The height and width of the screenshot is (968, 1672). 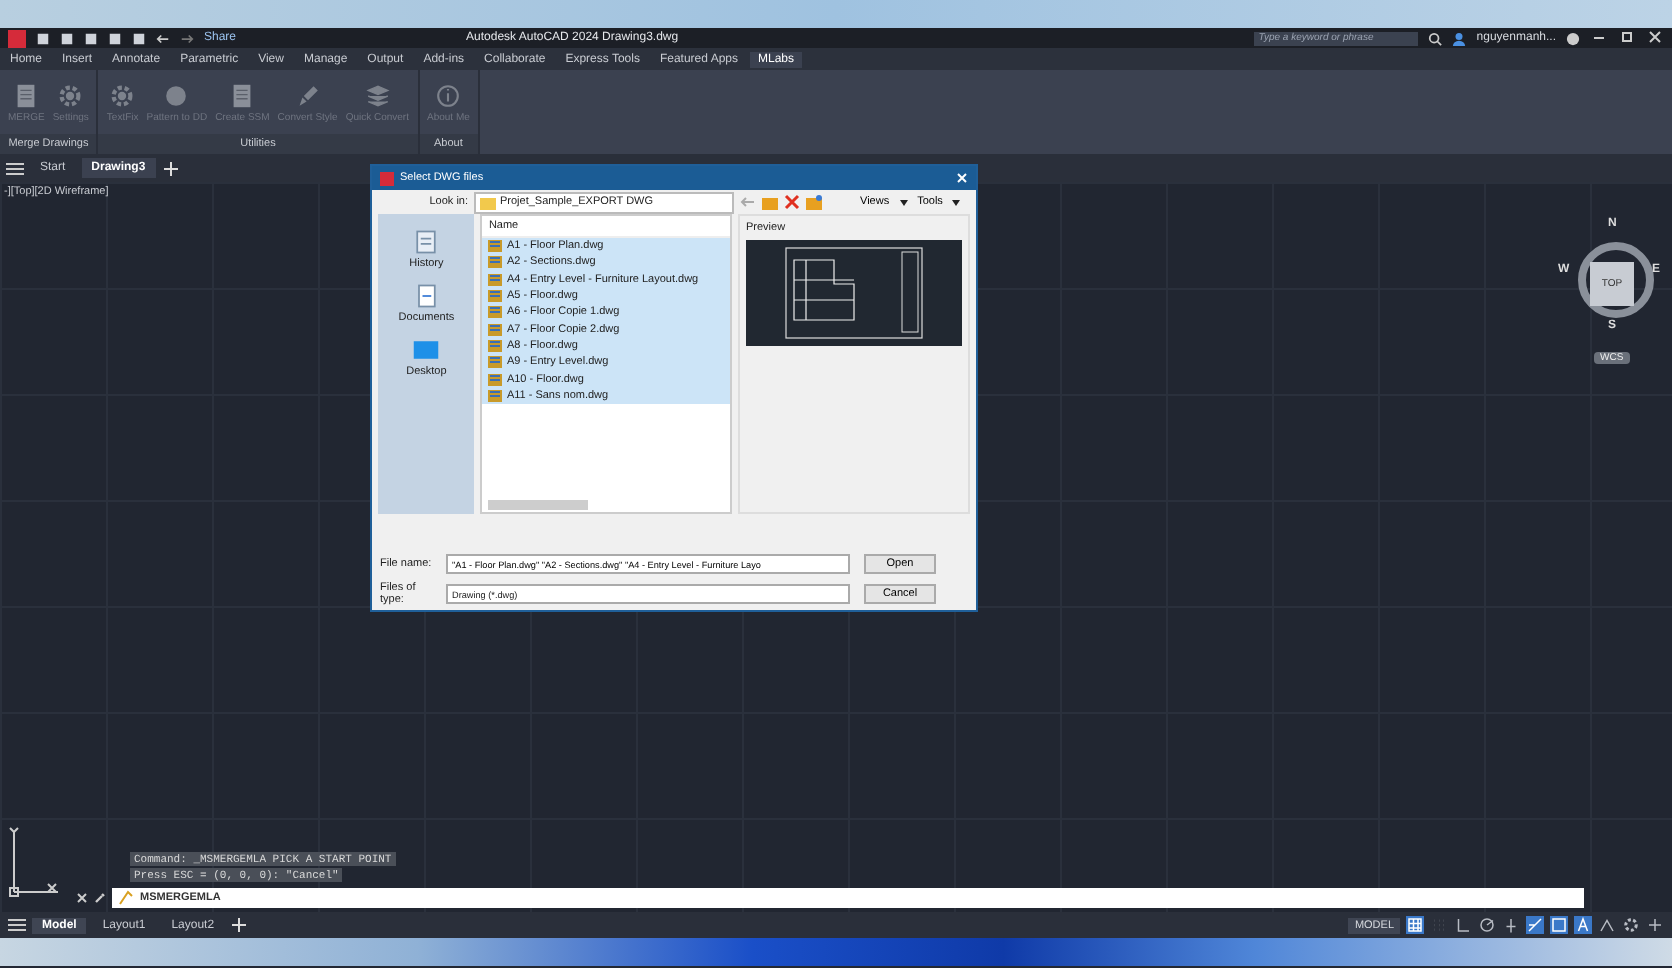 What do you see at coordinates (426, 296) in the screenshot?
I see `document-icon` at bounding box center [426, 296].